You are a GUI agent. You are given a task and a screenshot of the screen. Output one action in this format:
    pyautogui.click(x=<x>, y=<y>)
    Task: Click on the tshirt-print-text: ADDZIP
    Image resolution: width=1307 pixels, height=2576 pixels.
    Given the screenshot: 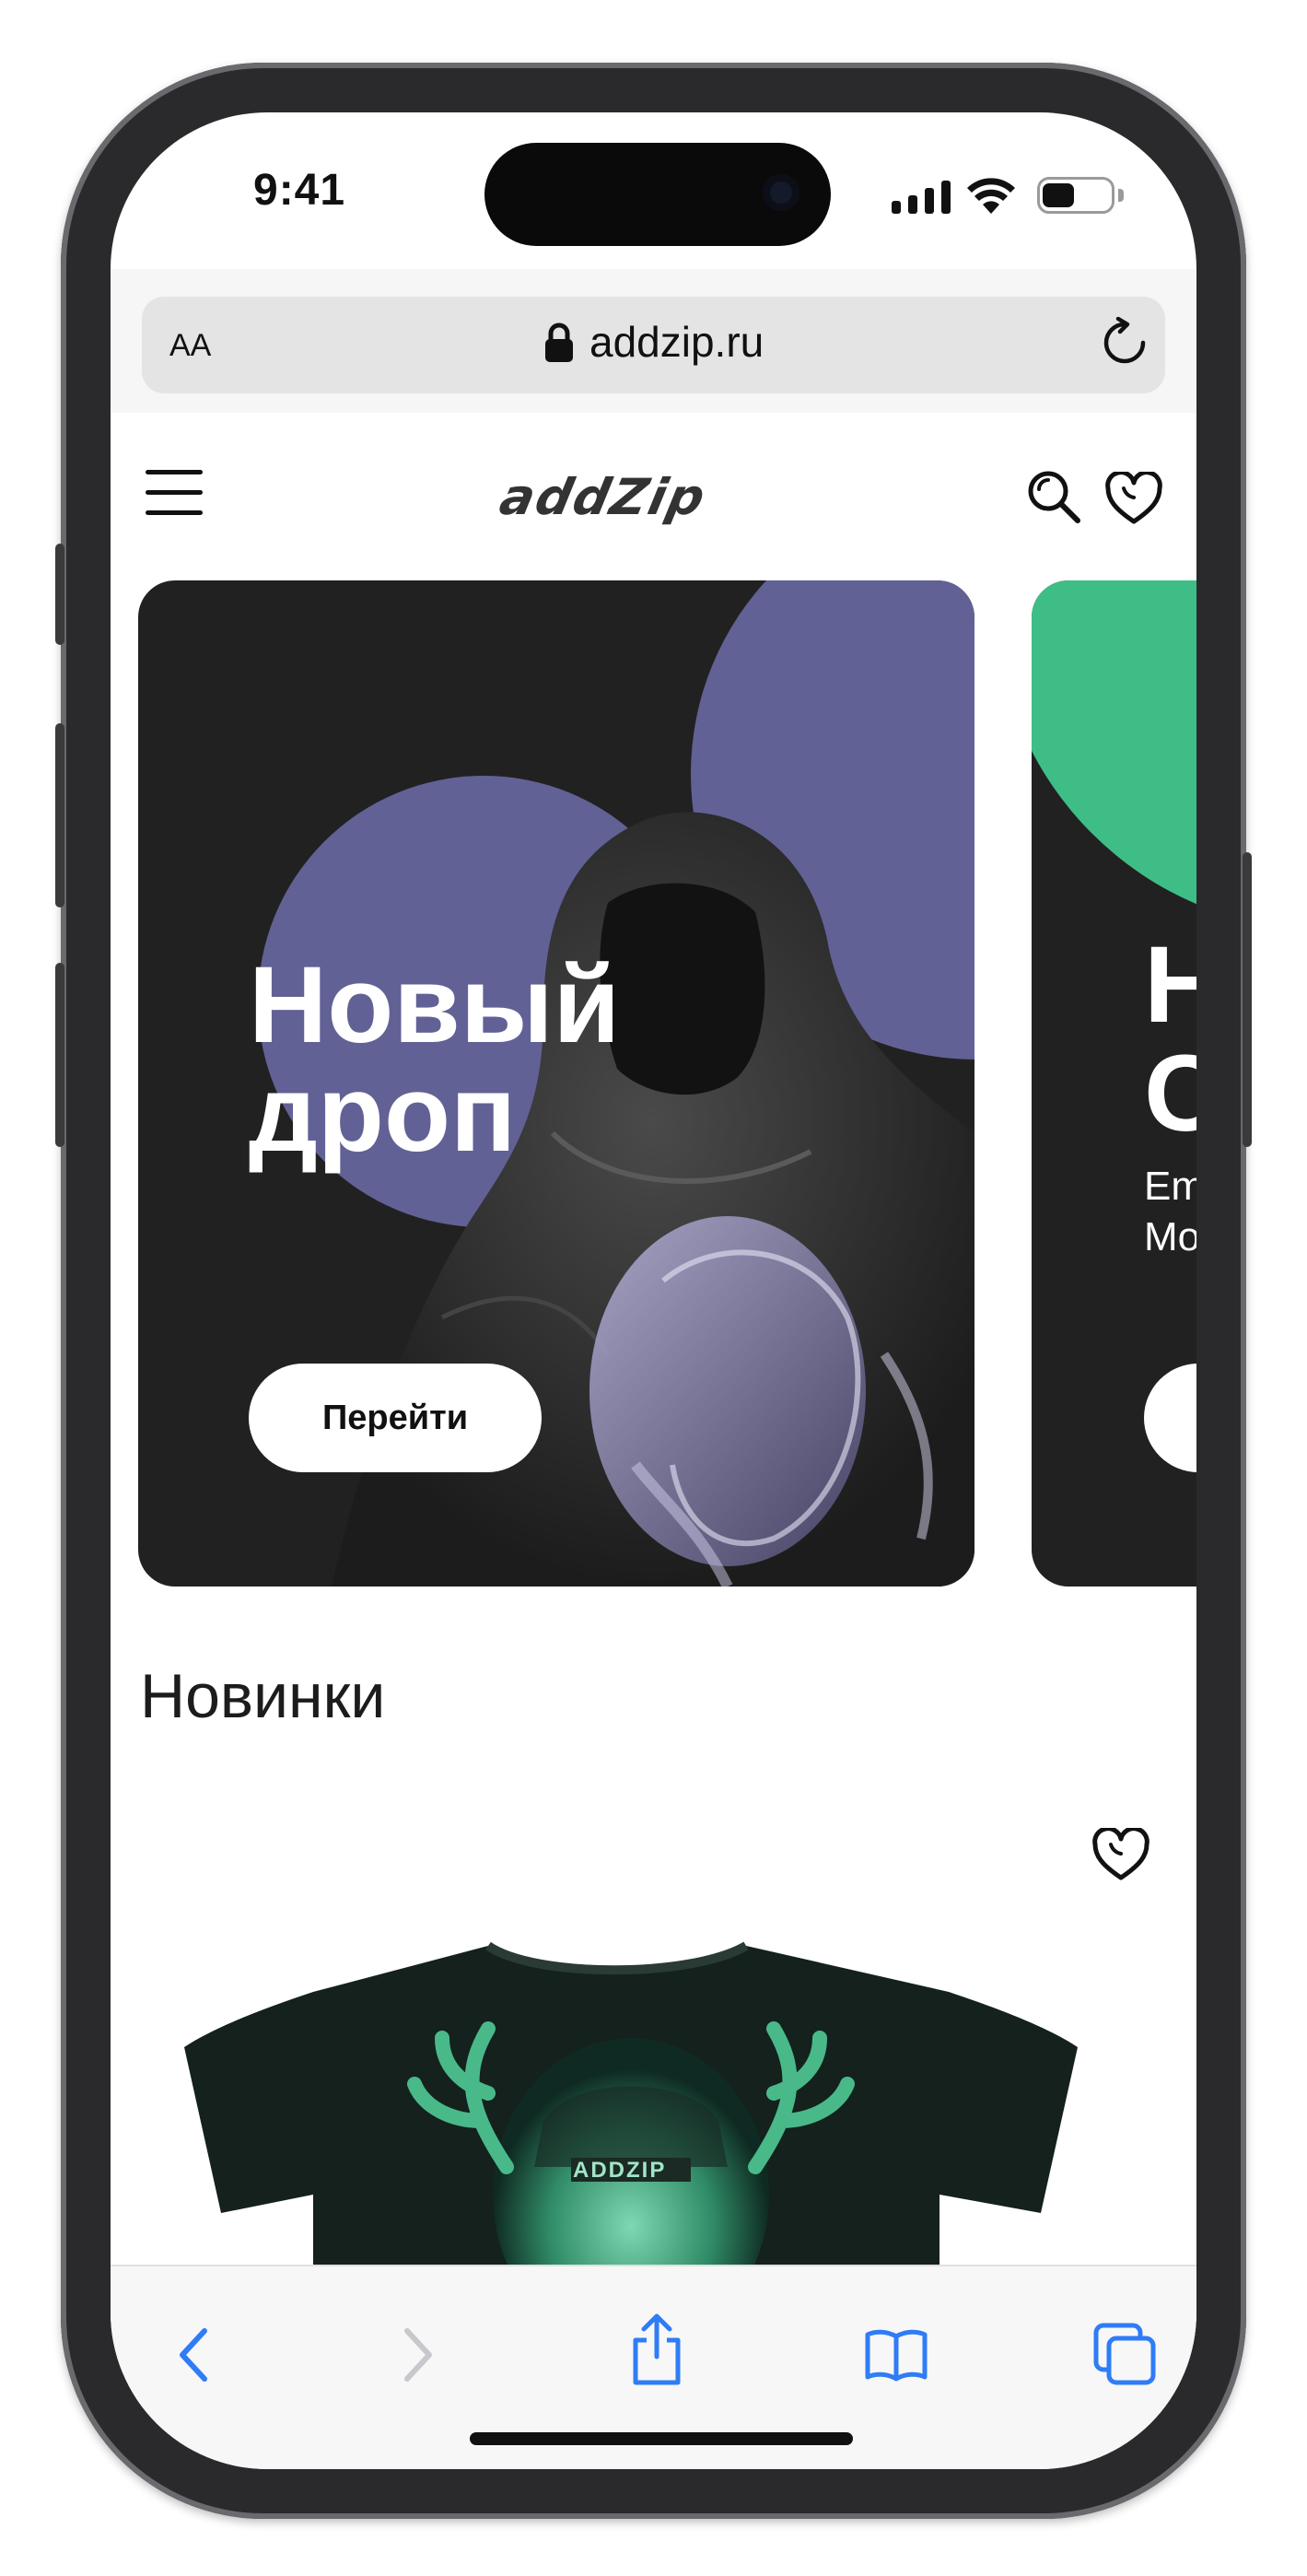 What is the action you would take?
    pyautogui.click(x=620, y=2170)
    